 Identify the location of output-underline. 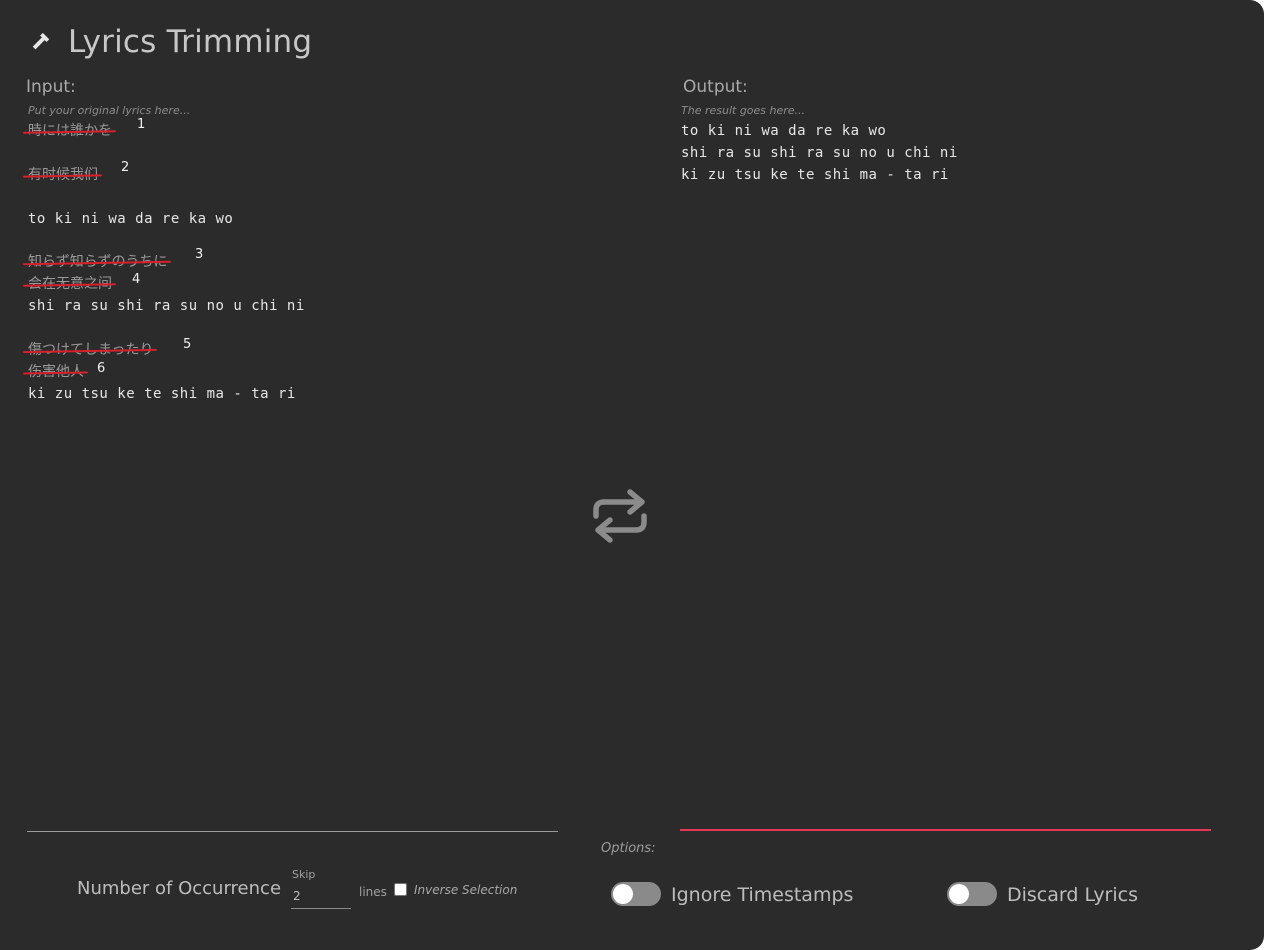
(945, 830).